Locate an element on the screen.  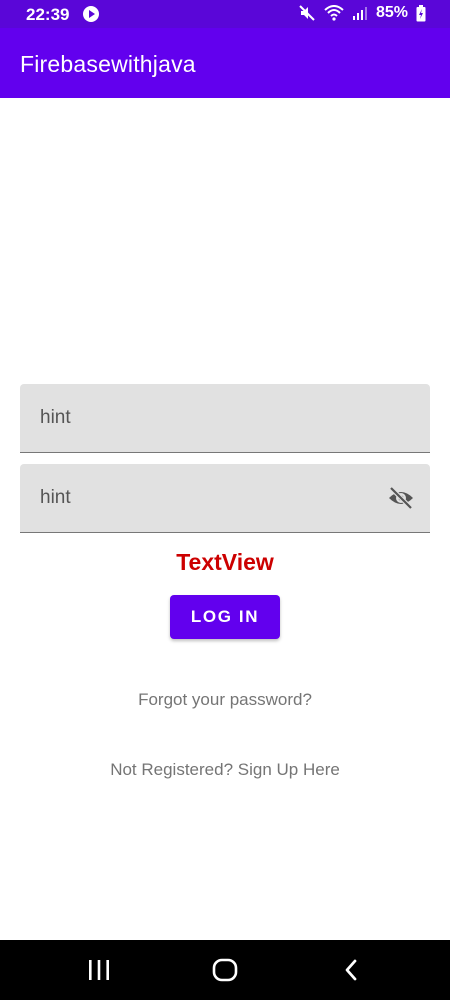
status-icons: 85% is located at coordinates (362, 13).